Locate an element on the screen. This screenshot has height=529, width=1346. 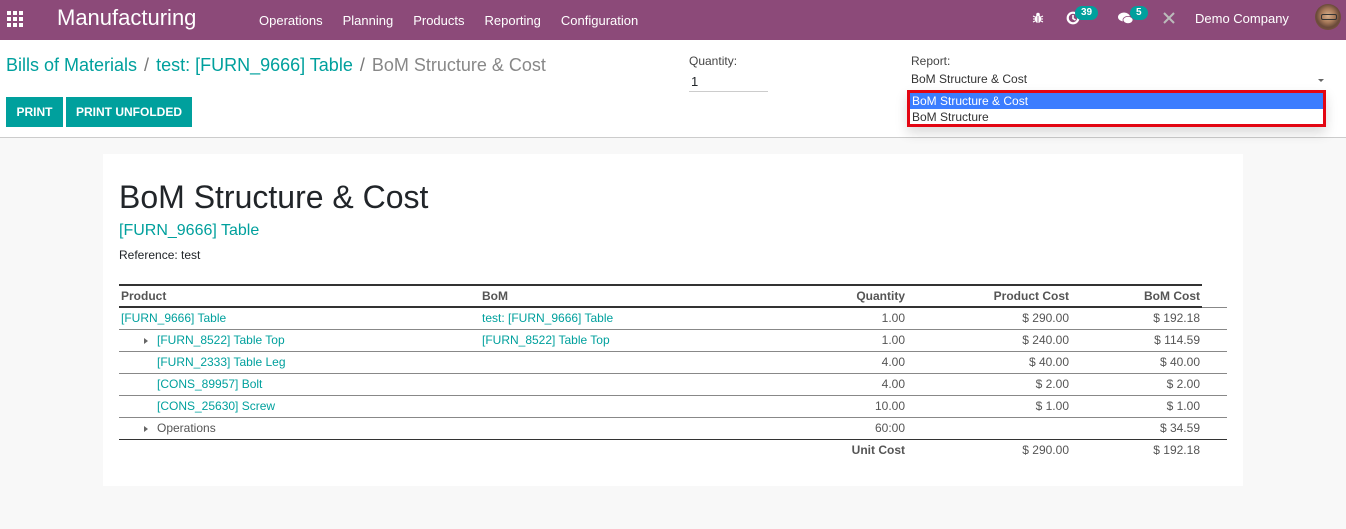
table-footer-row: Unit Cost $ 290.00 $ 192.18 is located at coordinates (673, 450).